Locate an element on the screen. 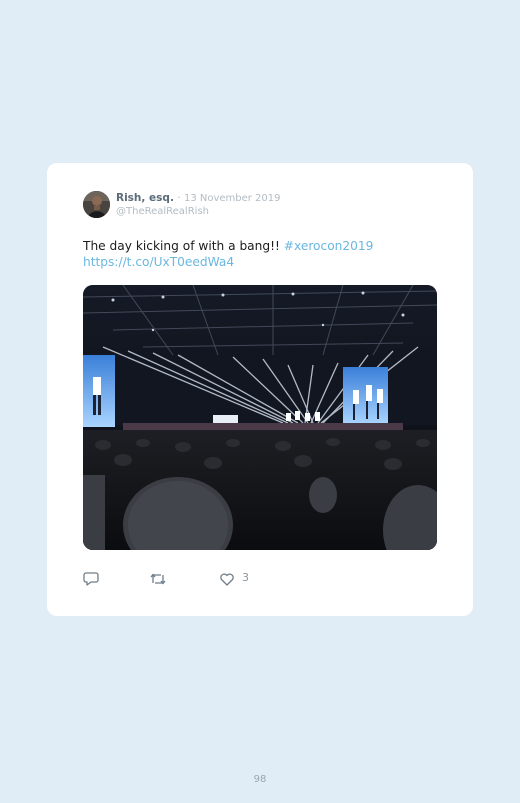  tweet-body: The day kicking of with a bang!! is located at coordinates (183, 246).